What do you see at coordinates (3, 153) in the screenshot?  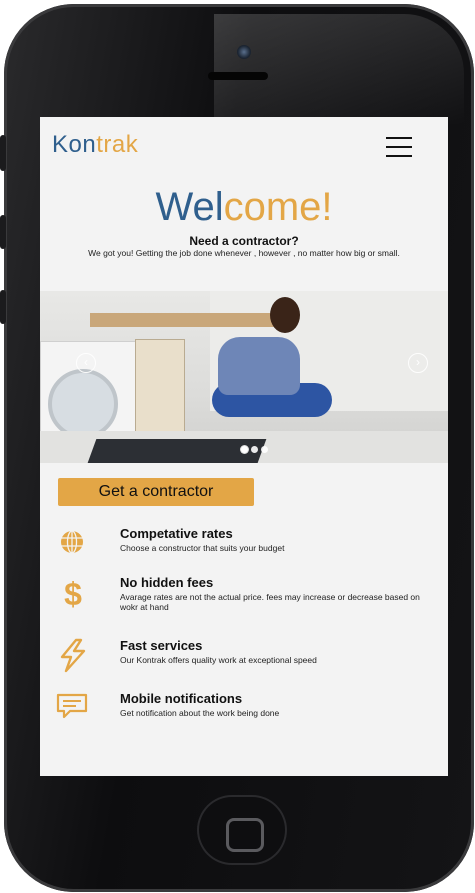 I see `mute-switch` at bounding box center [3, 153].